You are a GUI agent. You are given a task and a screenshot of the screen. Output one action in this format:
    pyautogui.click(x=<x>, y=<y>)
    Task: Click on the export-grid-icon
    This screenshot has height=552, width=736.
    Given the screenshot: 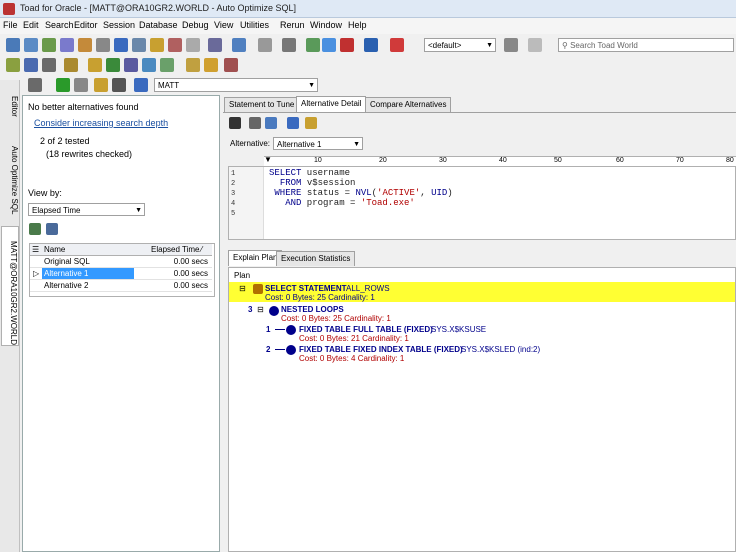 What is the action you would take?
    pyautogui.click(x=35, y=229)
    